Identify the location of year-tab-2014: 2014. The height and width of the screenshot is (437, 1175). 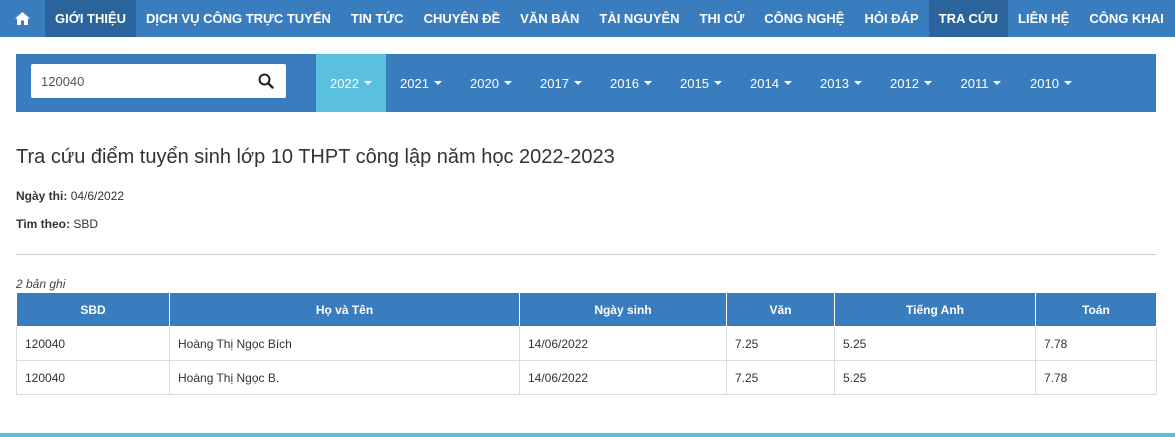
(771, 83).